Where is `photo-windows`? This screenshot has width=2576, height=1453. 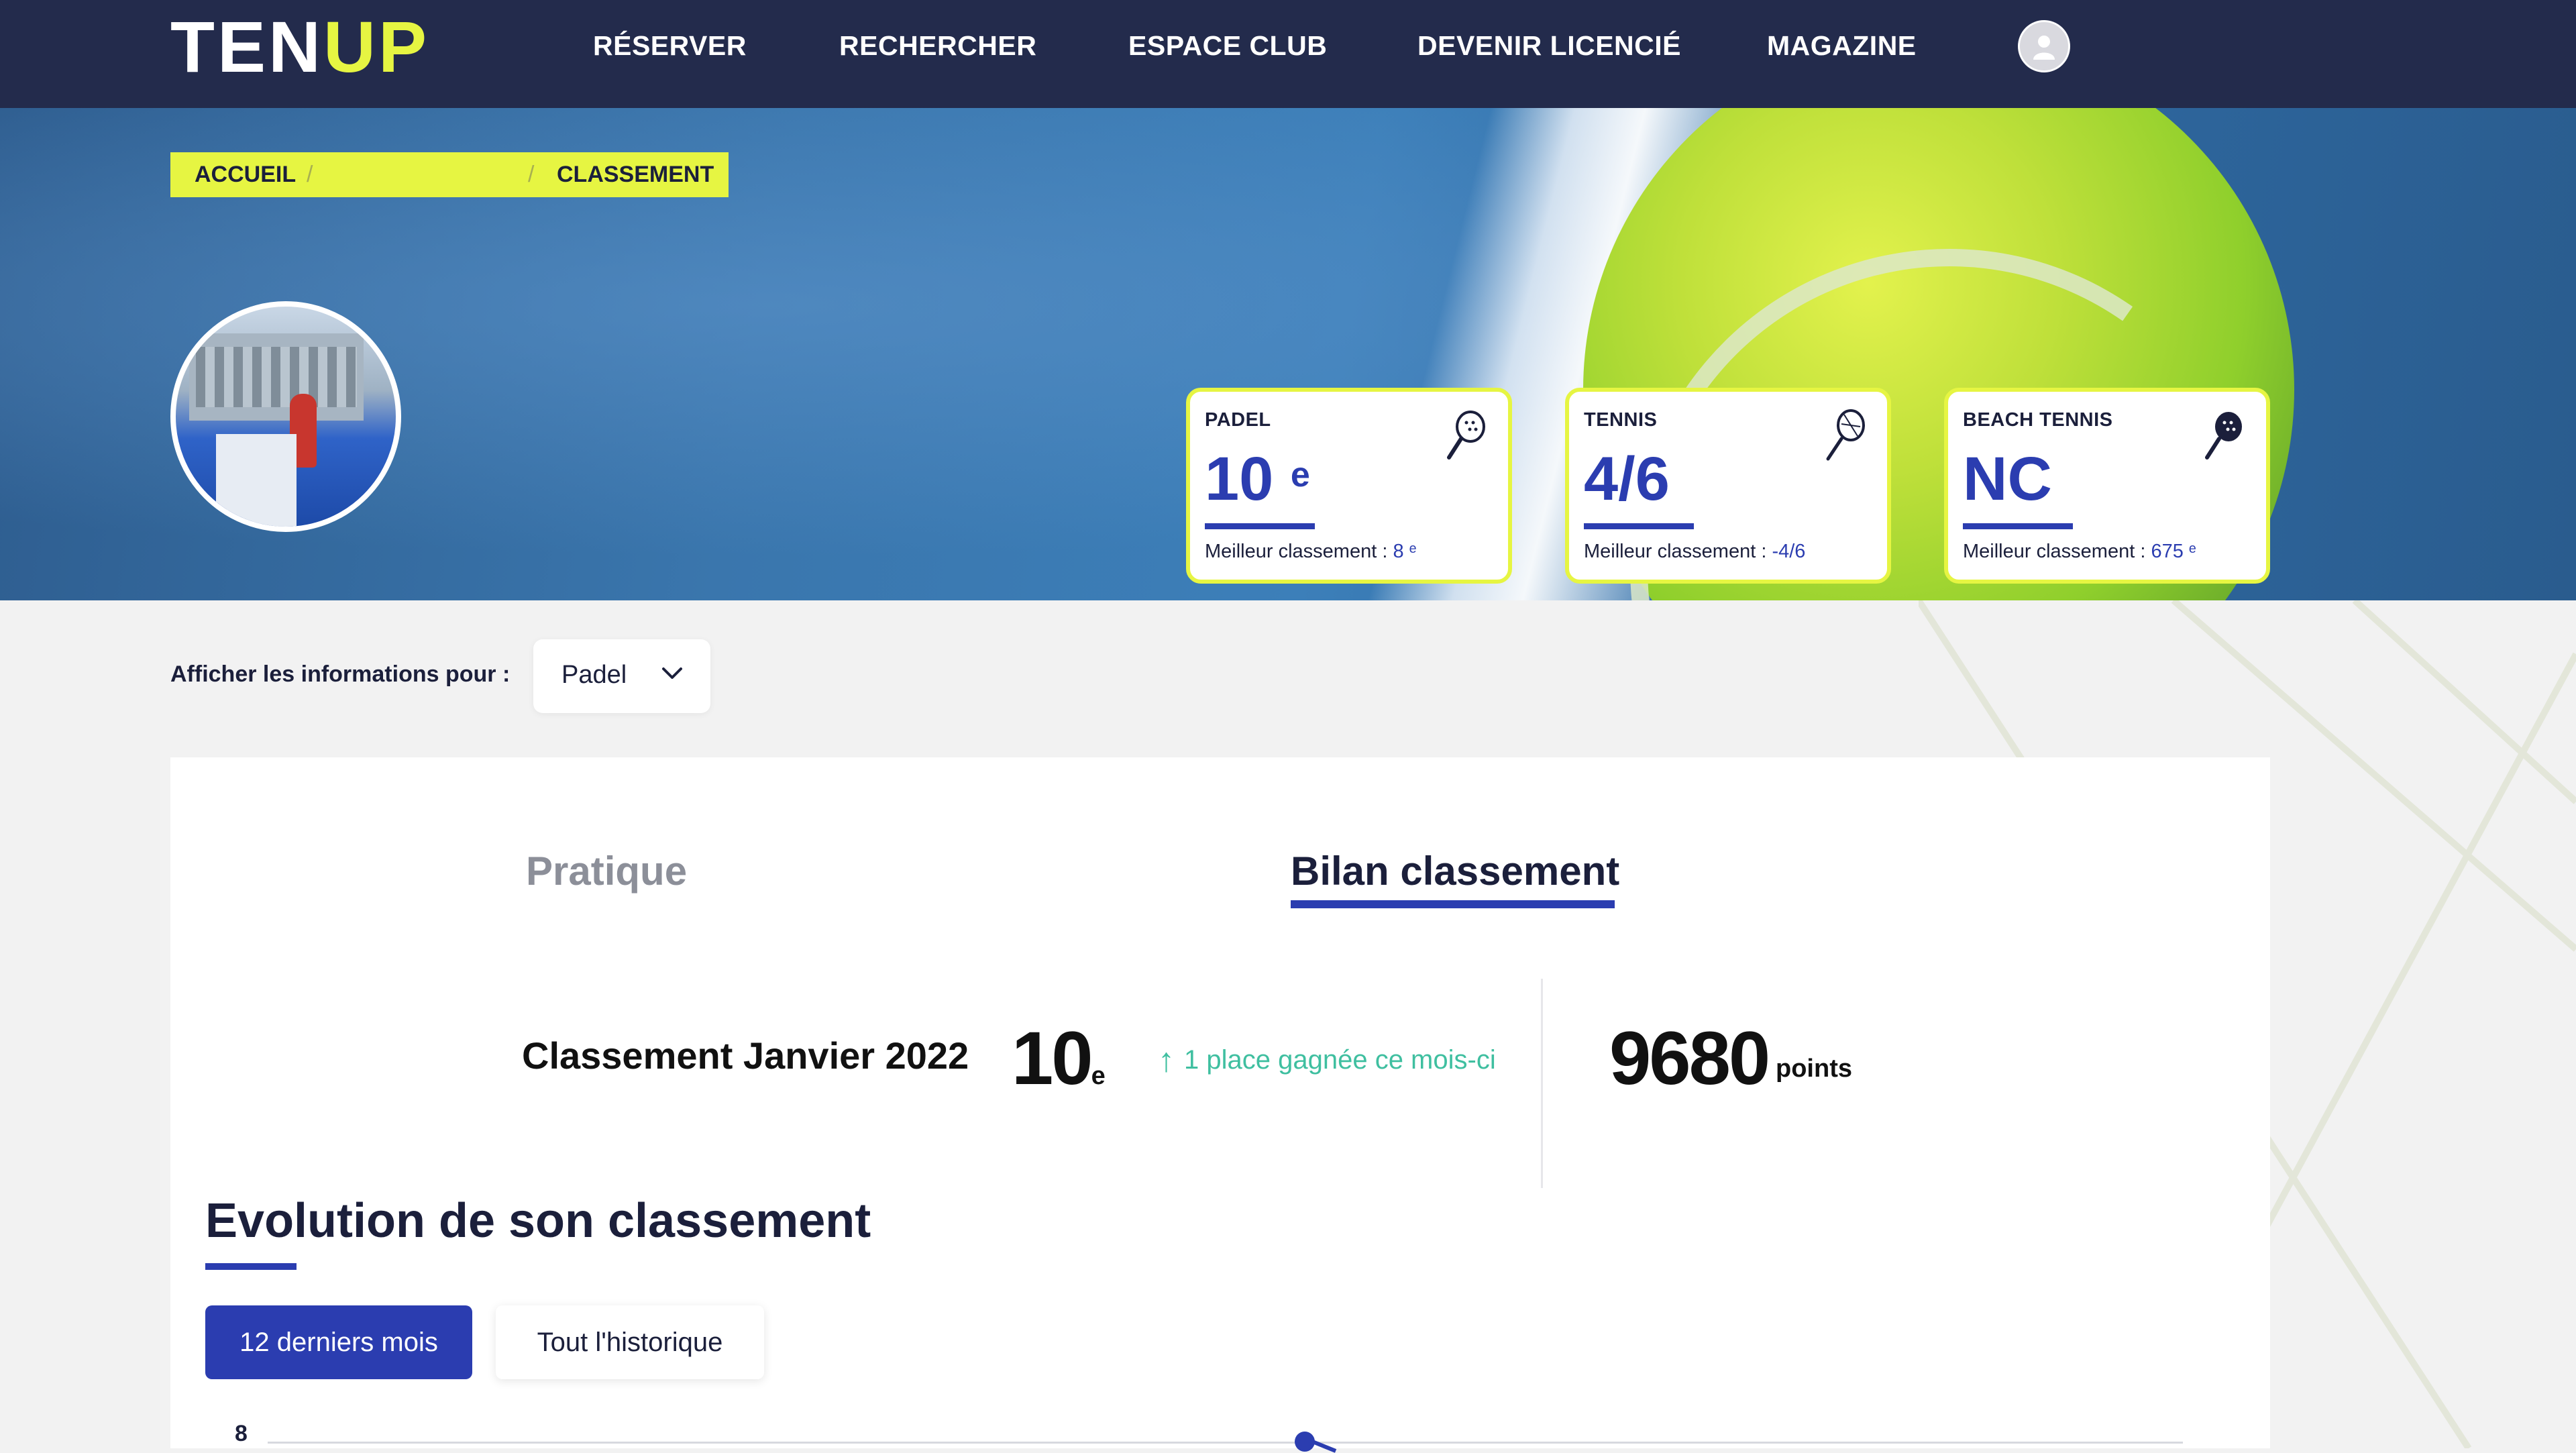 photo-windows is located at coordinates (276, 377).